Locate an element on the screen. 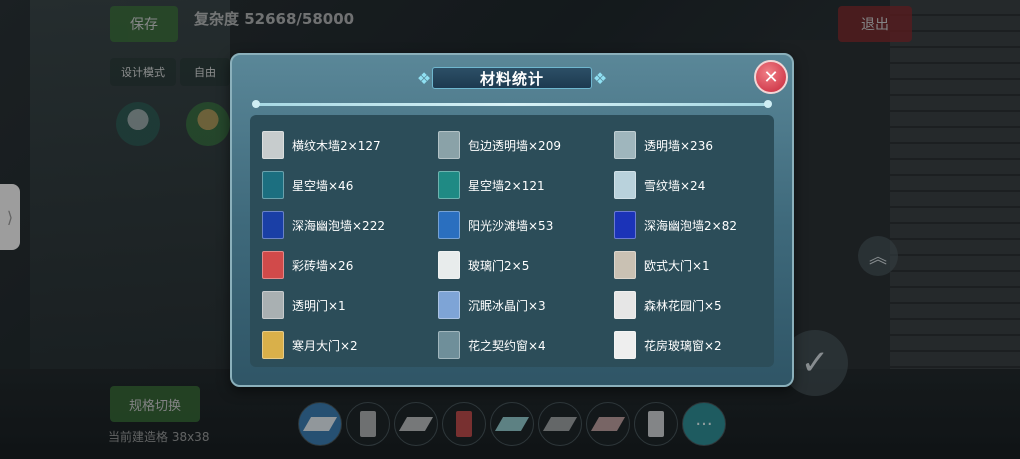 The width and height of the screenshot is (1020, 459). material-label: 包边透明墙×209 is located at coordinates (514, 145).